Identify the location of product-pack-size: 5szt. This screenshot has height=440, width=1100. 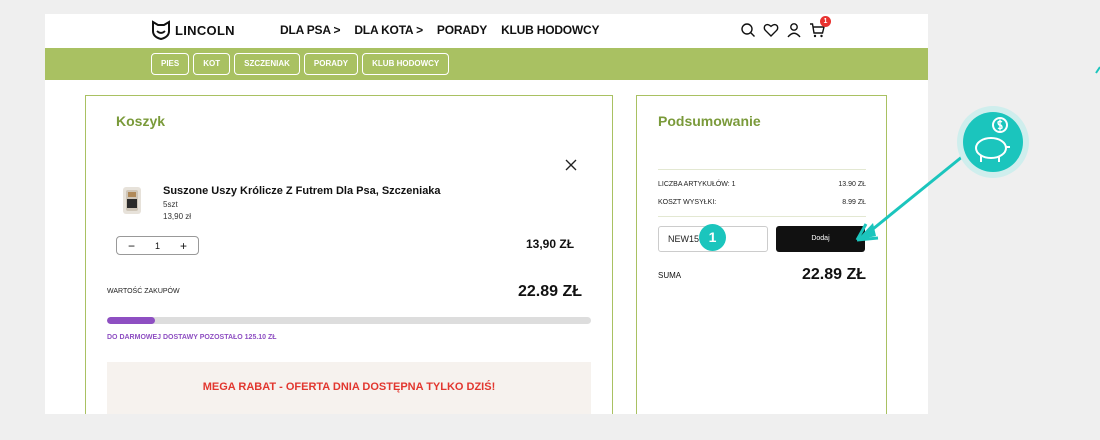
(170, 204).